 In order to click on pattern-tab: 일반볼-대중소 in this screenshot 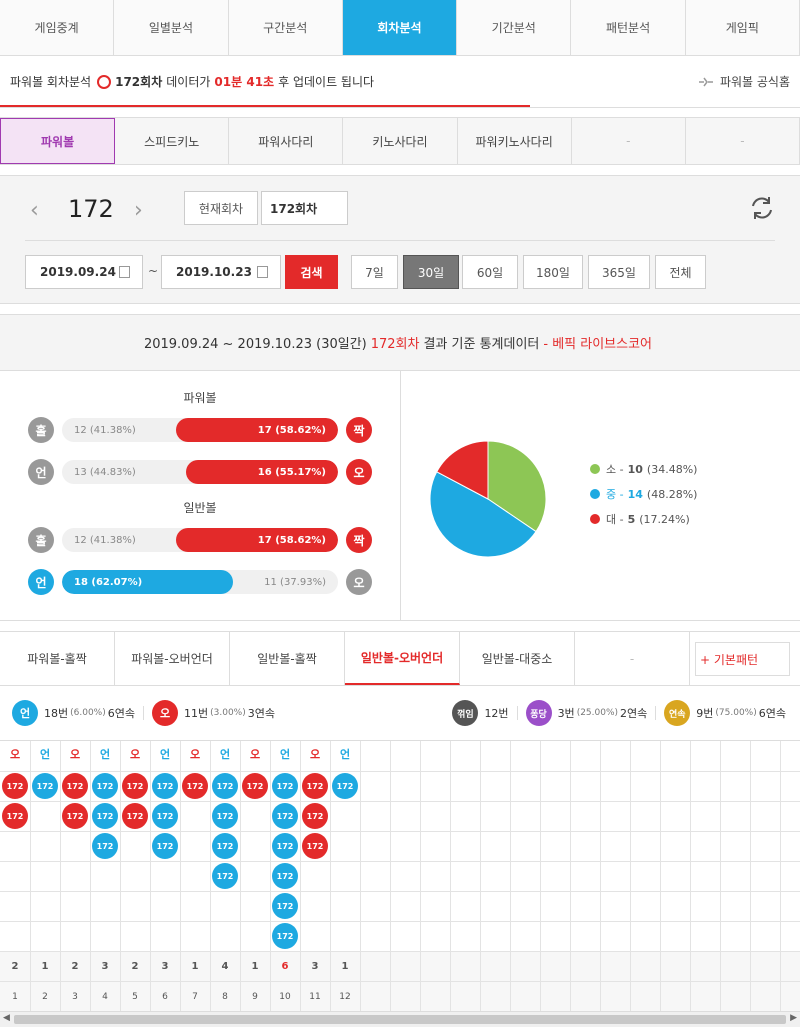, I will do `click(517, 658)`.